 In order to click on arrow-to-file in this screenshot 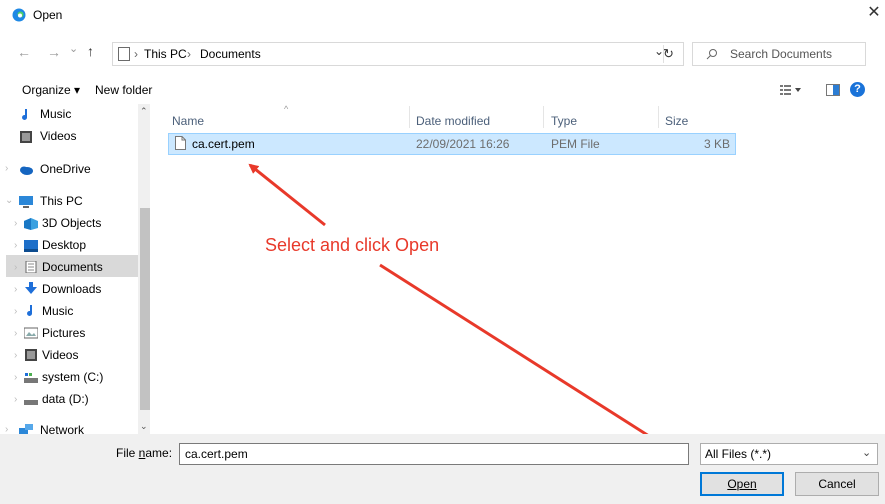, I will do `click(287, 195)`.